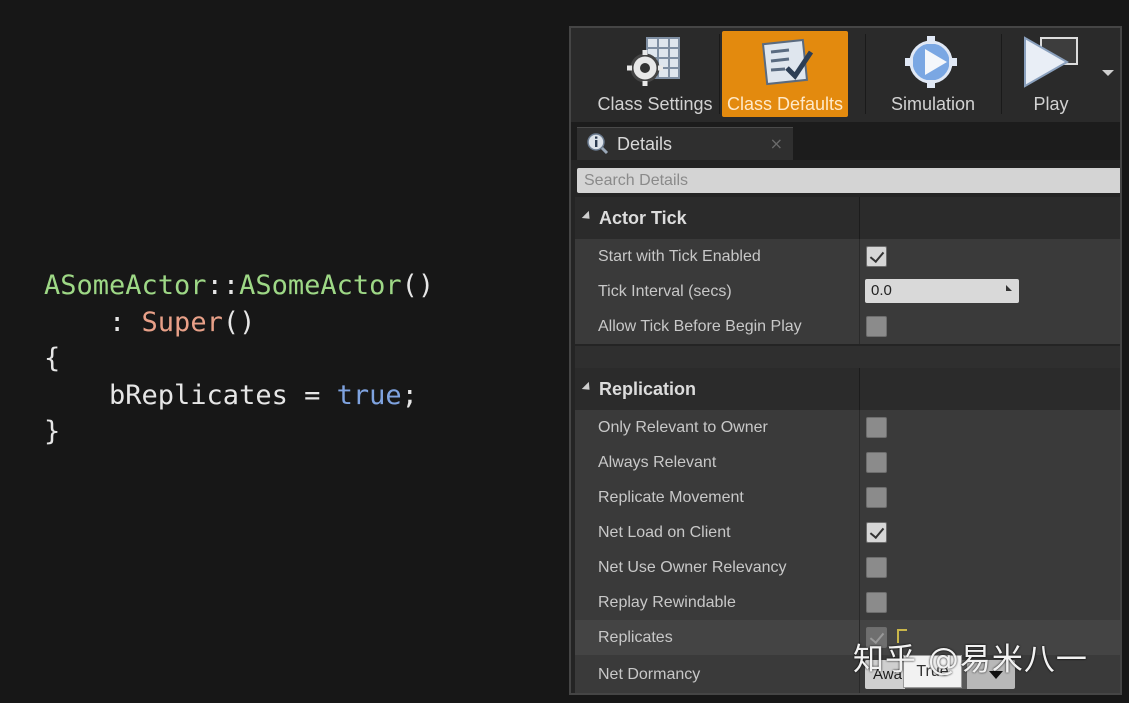  Describe the element at coordinates (648, 388) in the screenshot. I see `category-title: Replication` at that location.